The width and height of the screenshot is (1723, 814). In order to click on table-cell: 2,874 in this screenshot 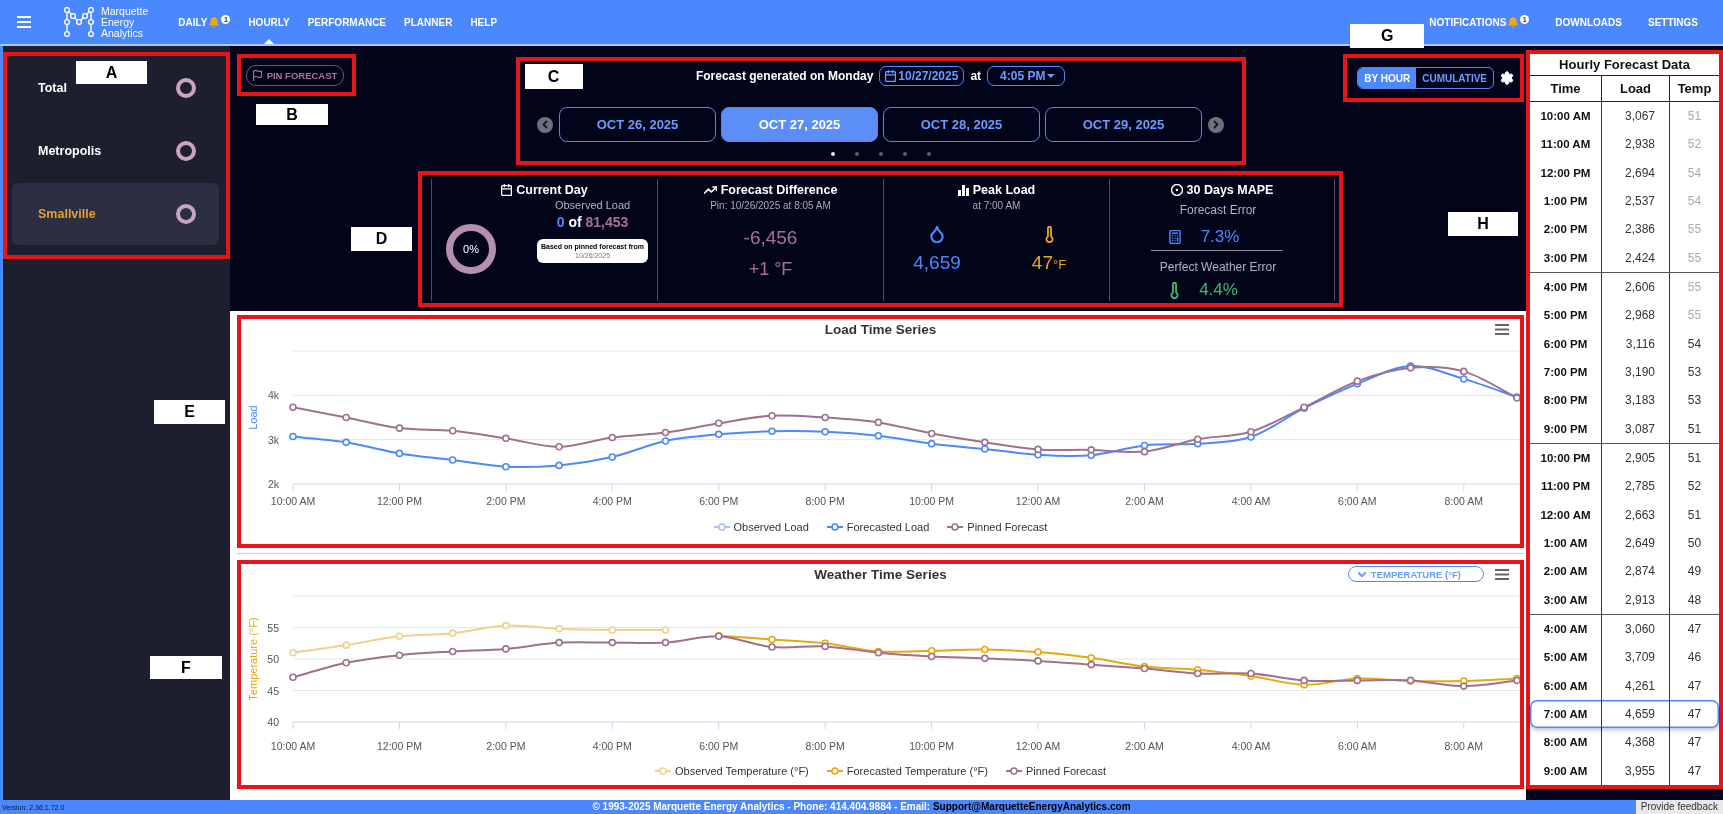, I will do `click(1636, 571)`.